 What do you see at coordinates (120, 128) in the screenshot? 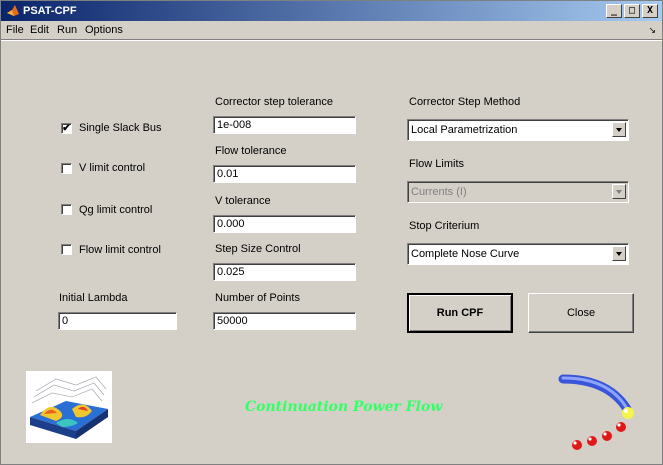
I see `single-slack-label: Single Slack Bus` at bounding box center [120, 128].